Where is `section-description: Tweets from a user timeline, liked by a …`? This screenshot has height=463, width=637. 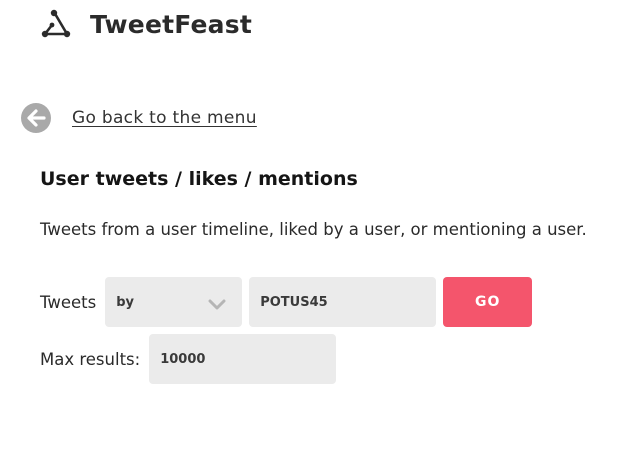 section-description: Tweets from a user timeline, liked by a … is located at coordinates (313, 229).